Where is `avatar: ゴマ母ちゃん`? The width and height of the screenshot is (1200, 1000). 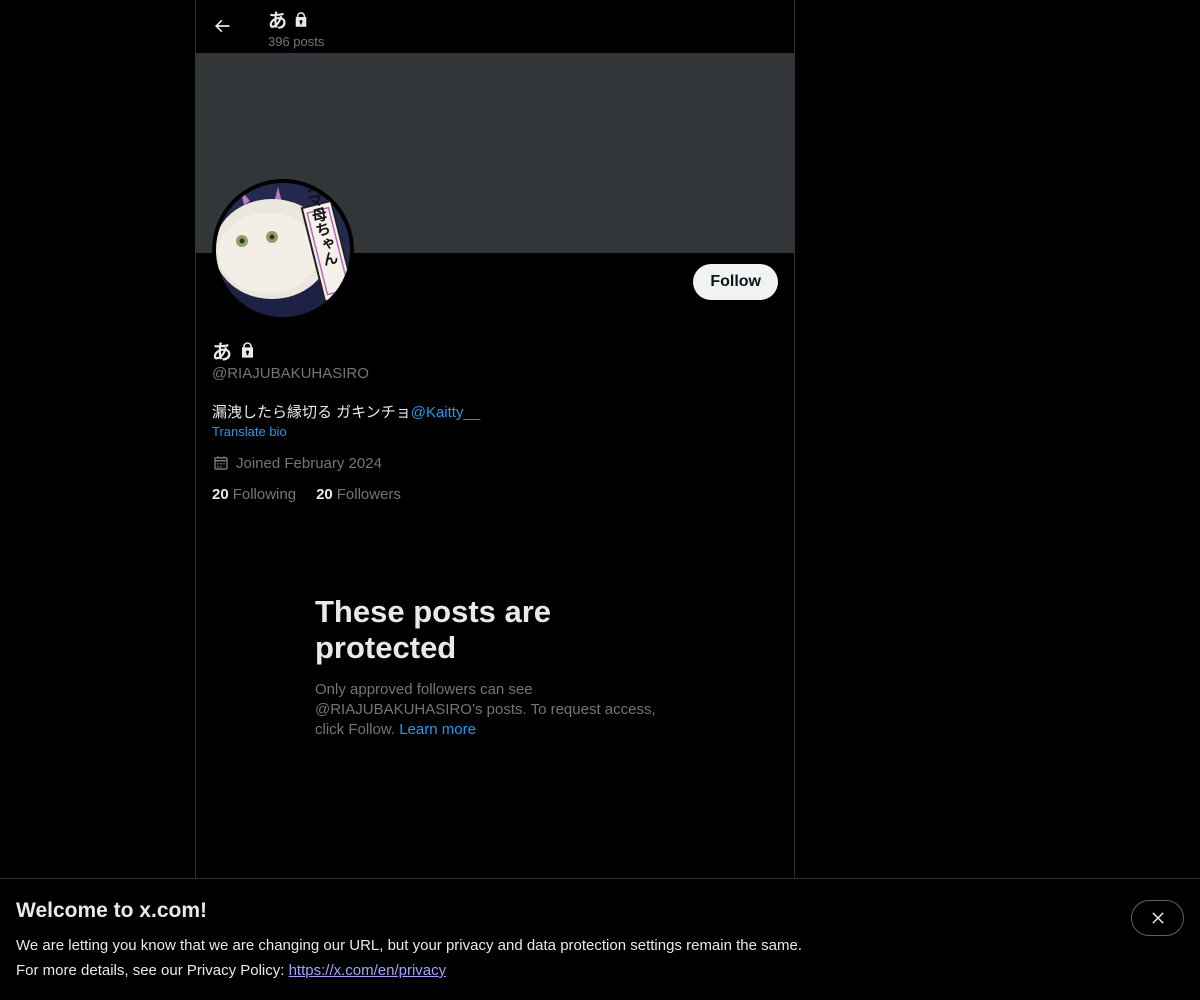
avatar: ゴマ母ちゃん is located at coordinates (283, 250).